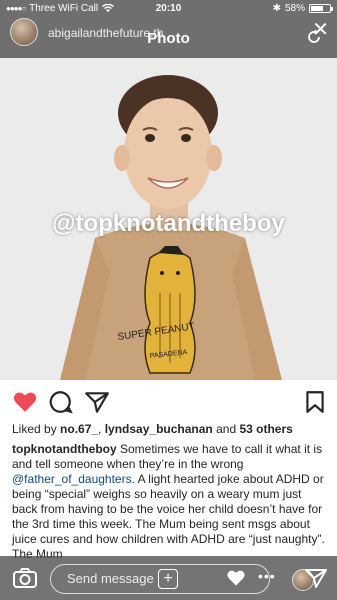 The image size is (337, 600). Describe the element at coordinates (236, 578) in the screenshot. I see `activity-heart-icon` at that location.